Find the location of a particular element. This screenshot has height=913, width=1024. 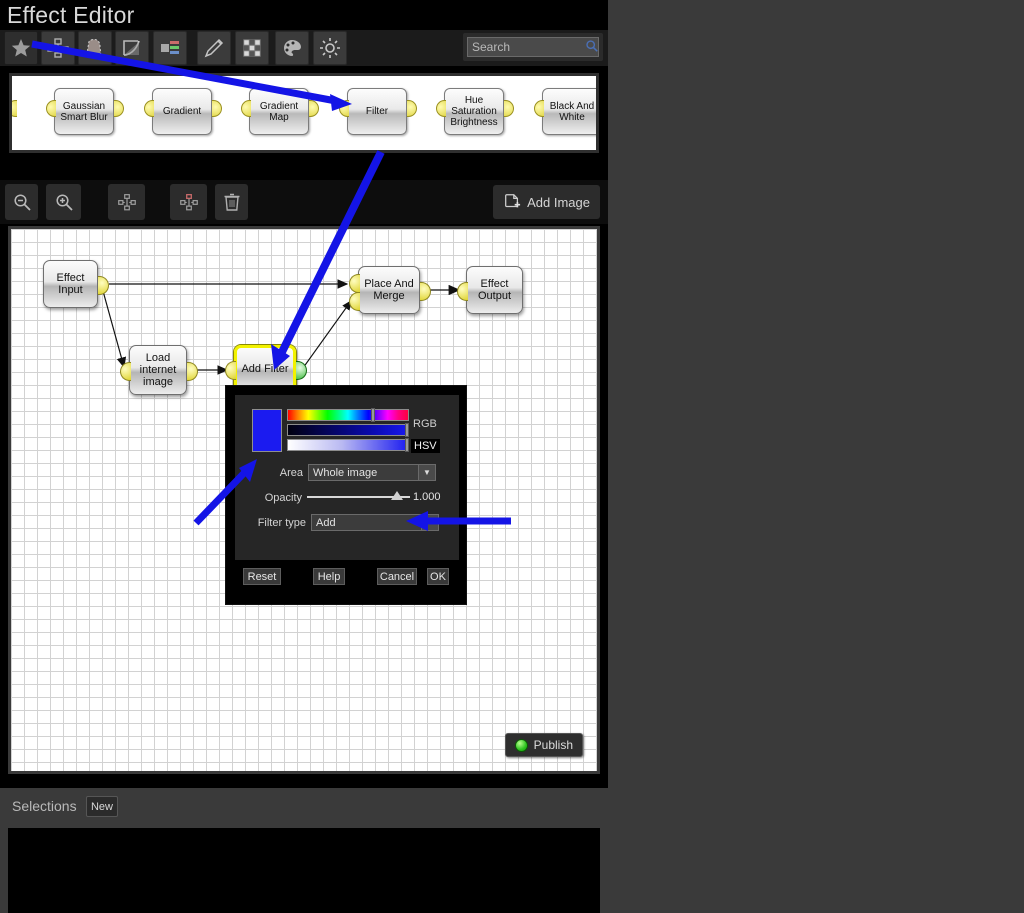

selections-new-button: New is located at coordinates (102, 806).